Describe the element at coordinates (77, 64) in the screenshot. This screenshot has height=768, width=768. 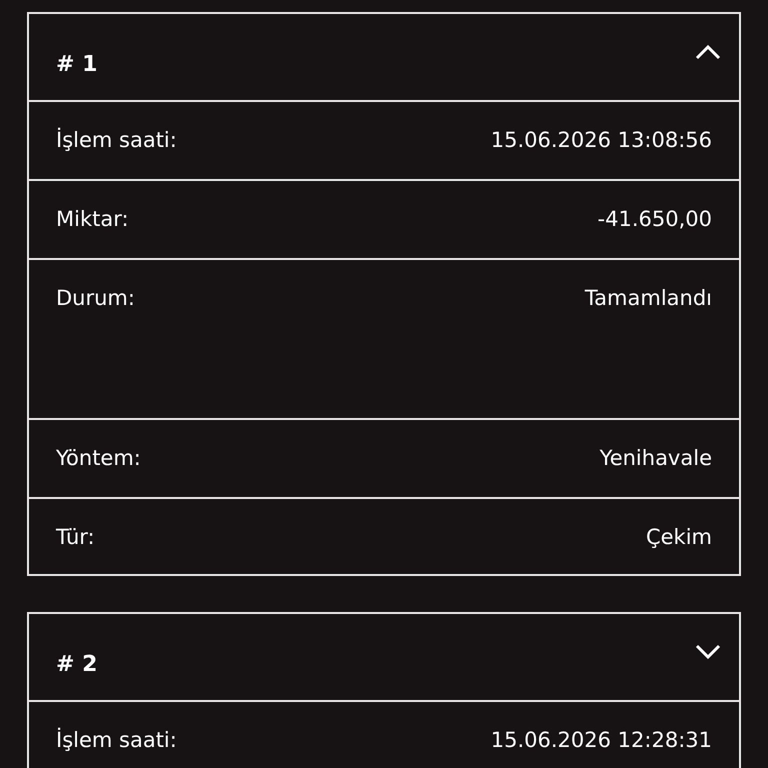
I see `transaction-number: # 1` at that location.